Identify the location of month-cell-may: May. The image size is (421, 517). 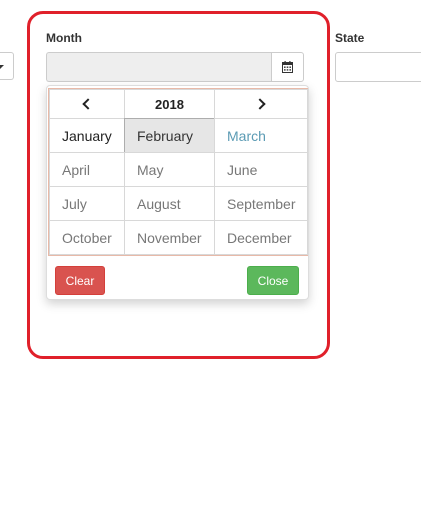
(169, 169).